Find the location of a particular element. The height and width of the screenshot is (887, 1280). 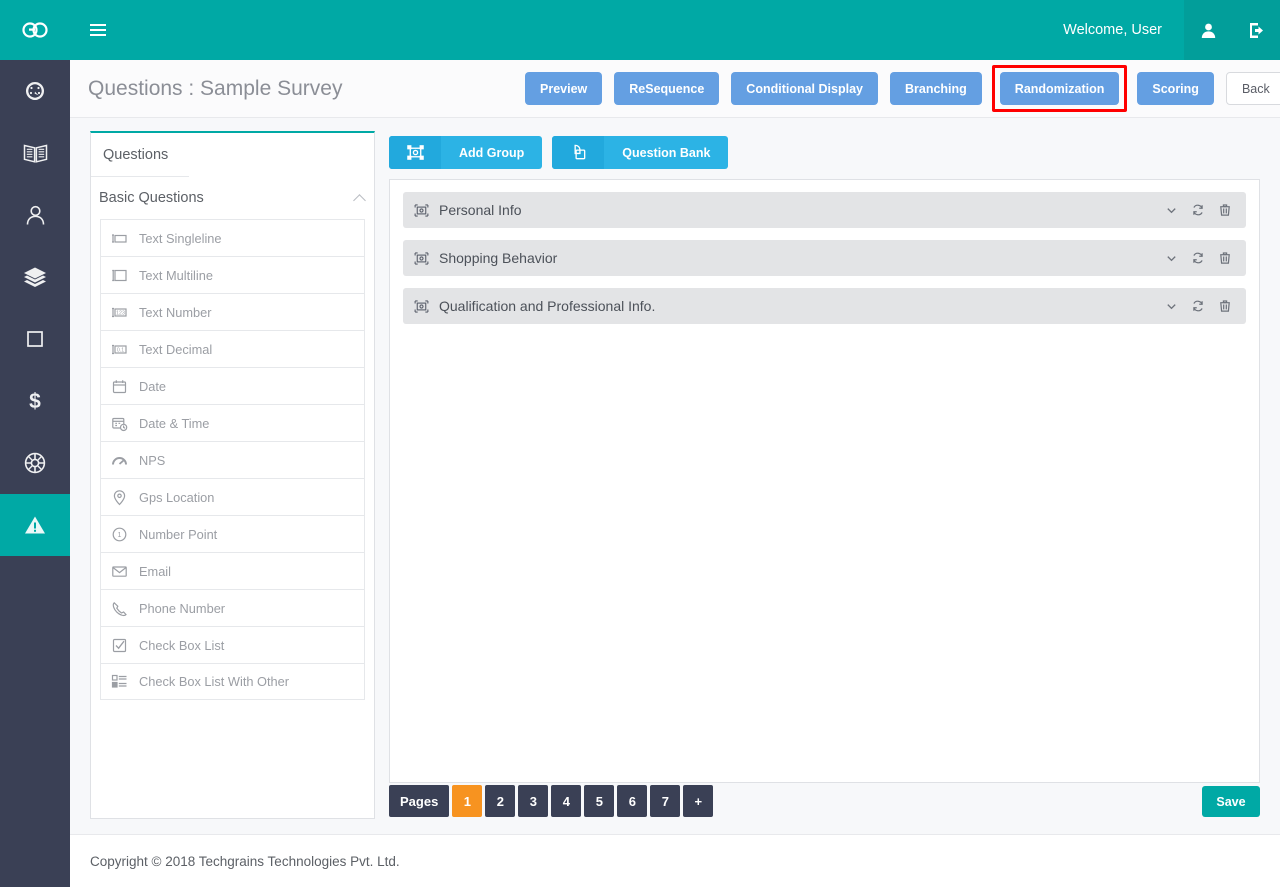

globe-icon is located at coordinates (35, 463).